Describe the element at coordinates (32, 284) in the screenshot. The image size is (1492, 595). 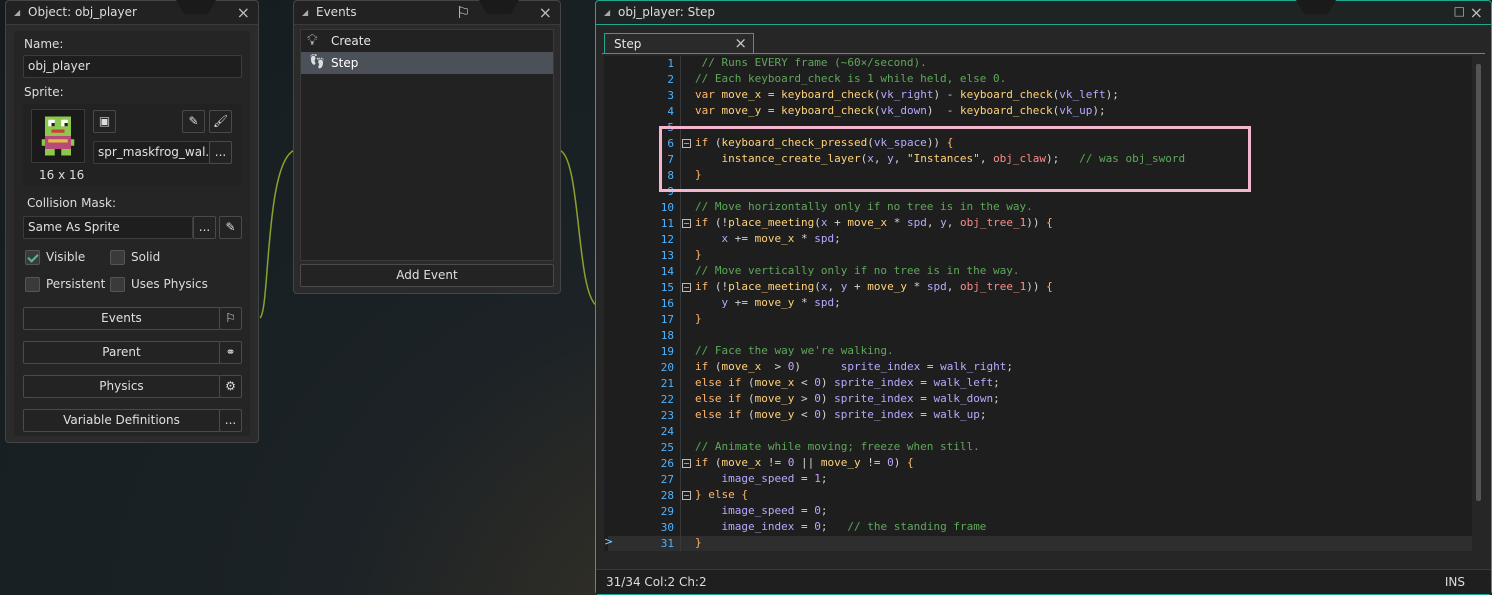
I see `persistent-checkbox` at that location.